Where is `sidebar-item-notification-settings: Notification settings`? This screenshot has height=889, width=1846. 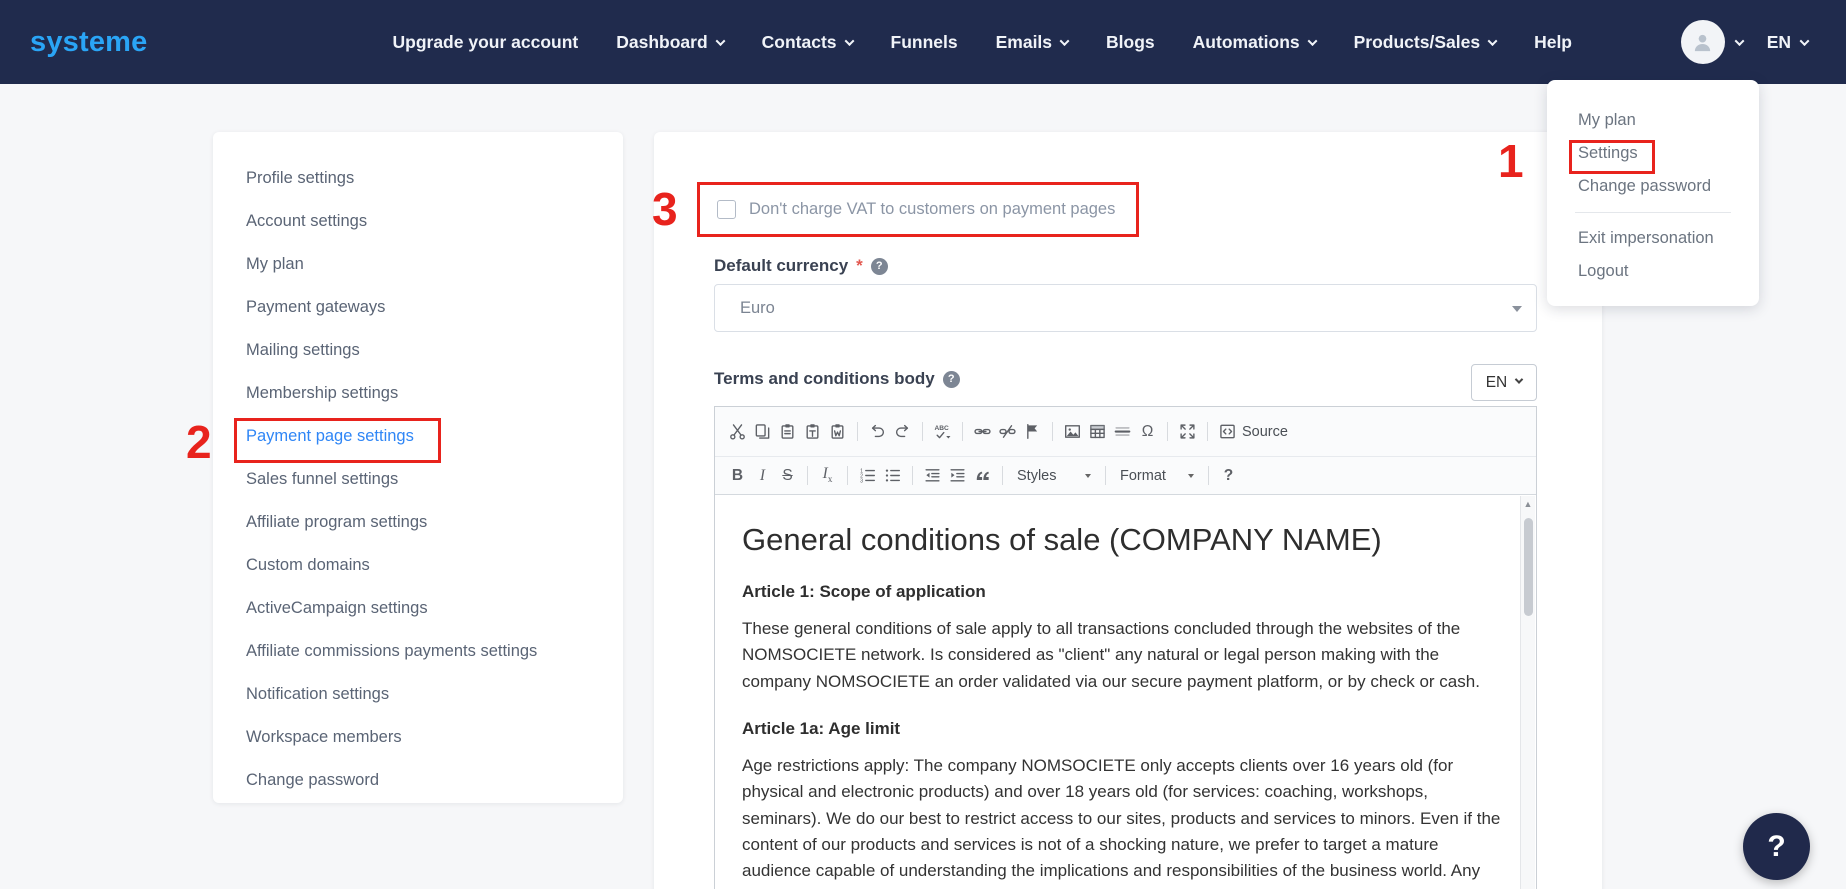
sidebar-item-notification-settings: Notification settings is located at coordinates (418, 694).